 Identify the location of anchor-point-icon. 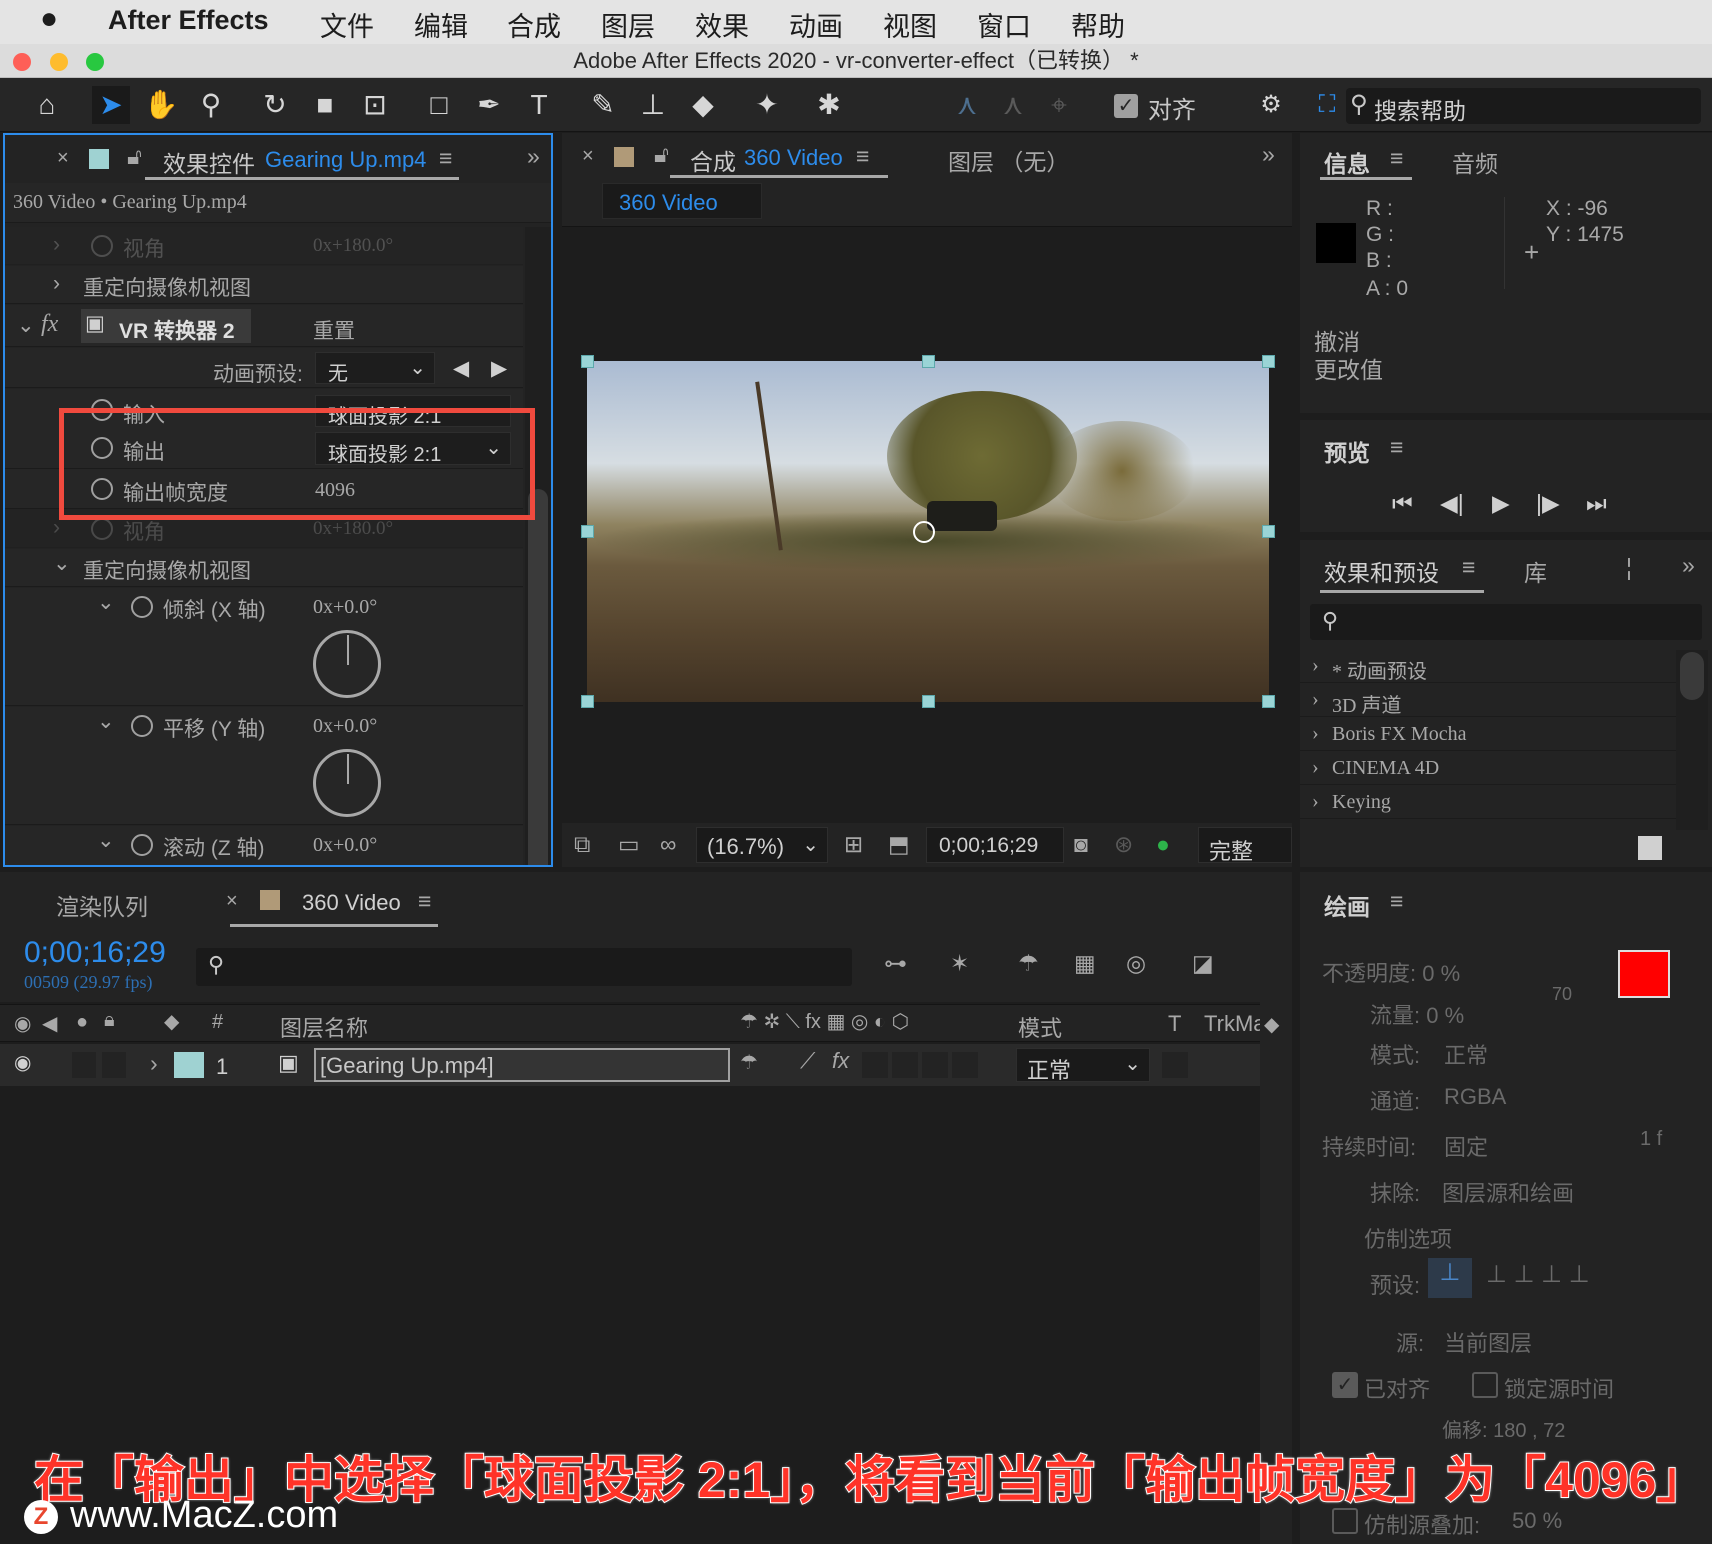
(924, 532).